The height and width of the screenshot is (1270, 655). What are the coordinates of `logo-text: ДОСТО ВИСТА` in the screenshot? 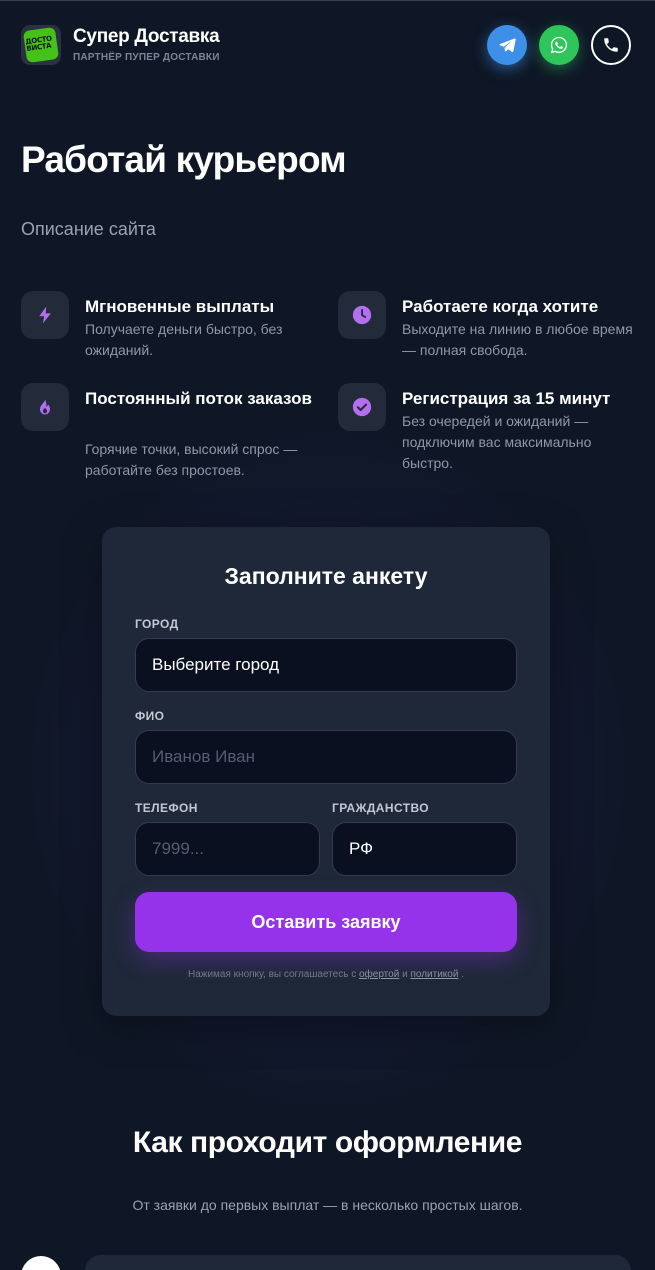 It's located at (38, 44).